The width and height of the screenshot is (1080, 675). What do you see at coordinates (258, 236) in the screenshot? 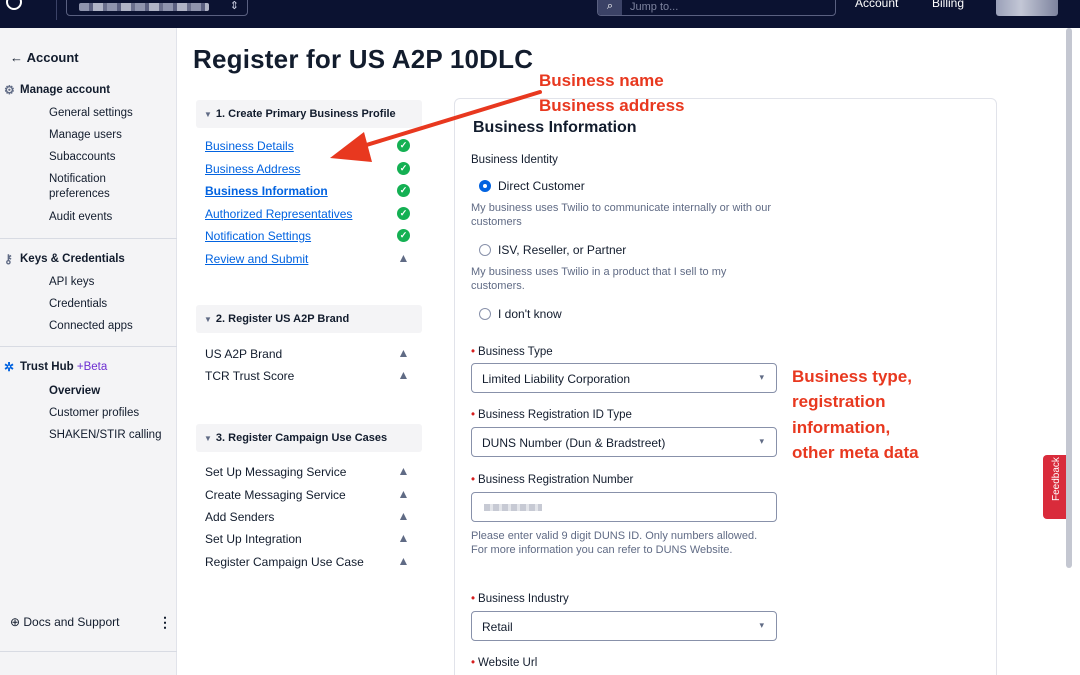
I see `step-item-label: Notification Settings` at bounding box center [258, 236].